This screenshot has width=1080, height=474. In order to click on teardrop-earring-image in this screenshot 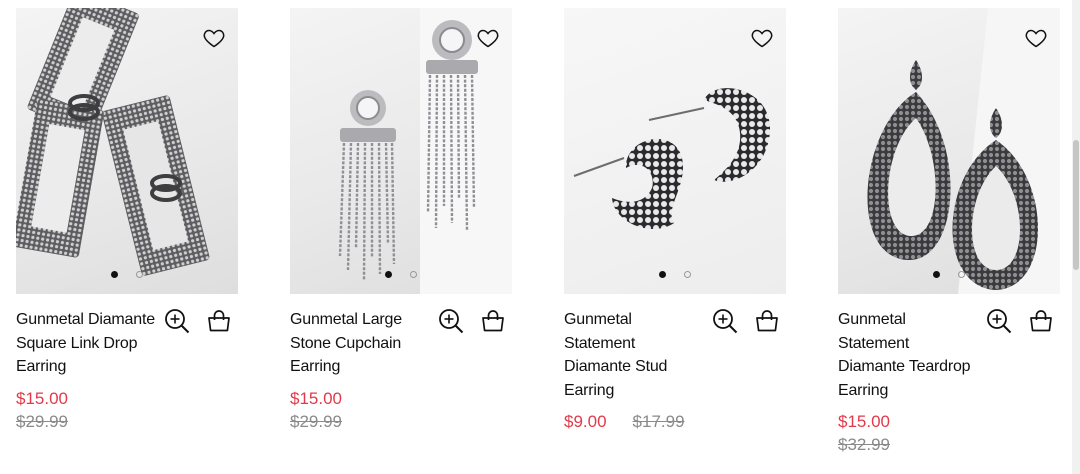, I will do `click(963, 151)`.